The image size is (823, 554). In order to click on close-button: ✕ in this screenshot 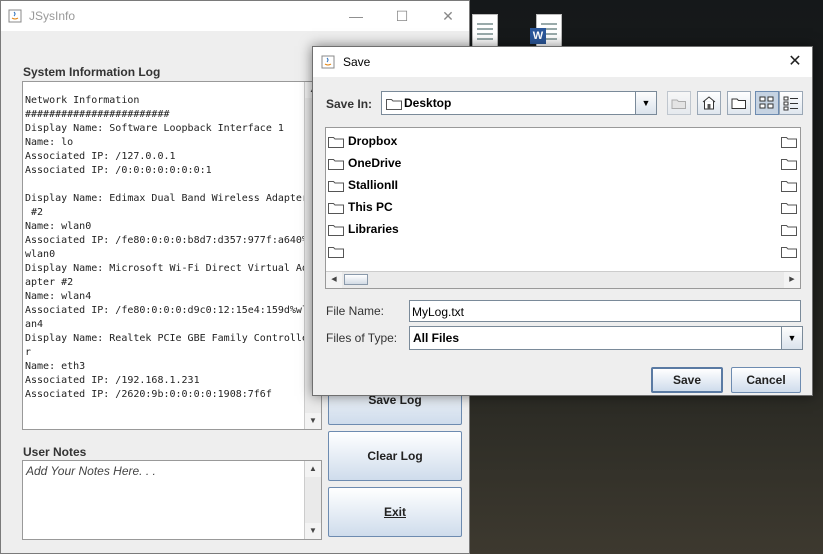, I will do `click(448, 16)`.